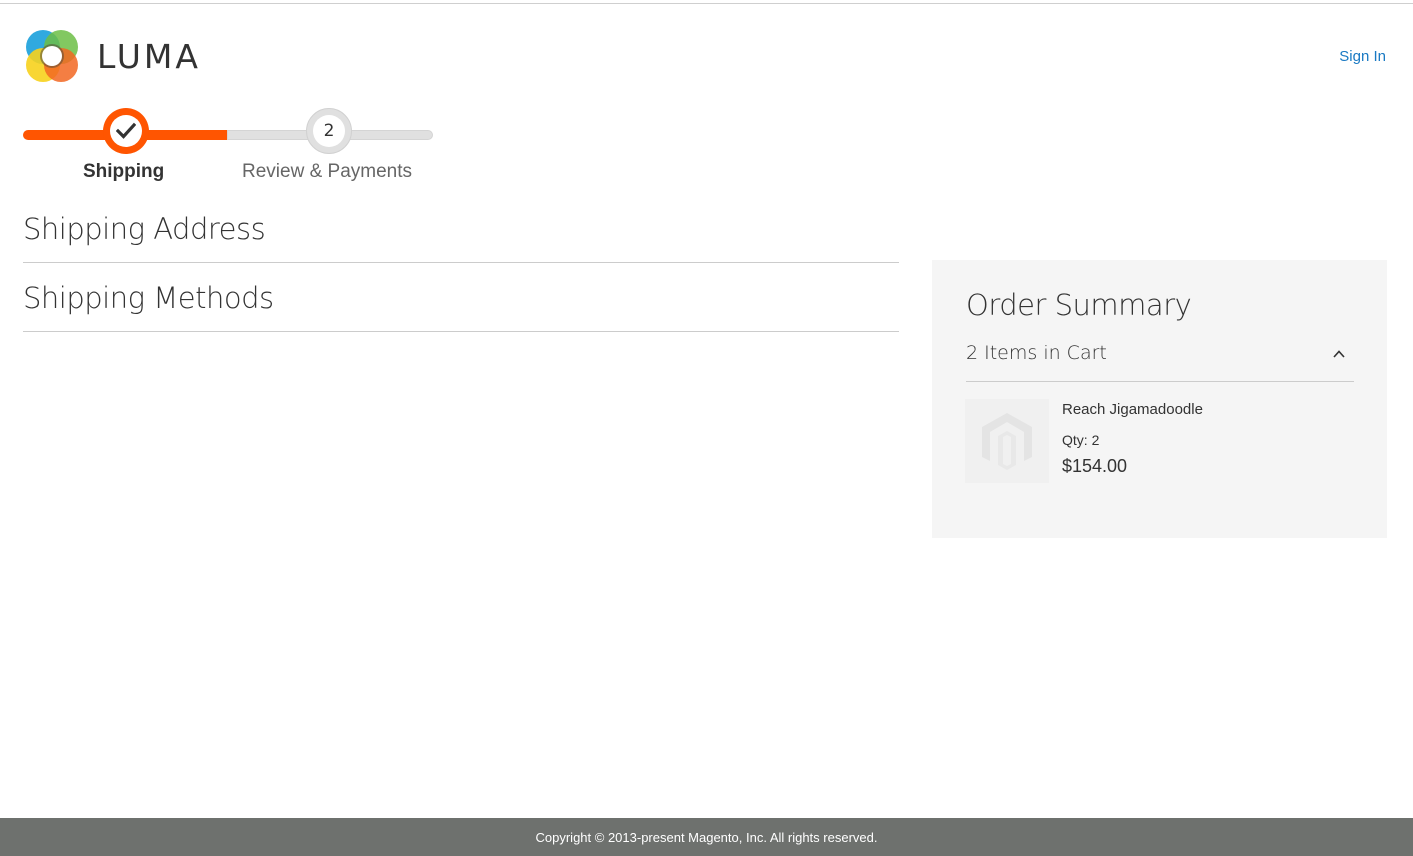 The height and width of the screenshot is (856, 1413). Describe the element at coordinates (1095, 440) in the screenshot. I see `qty-value: 2` at that location.